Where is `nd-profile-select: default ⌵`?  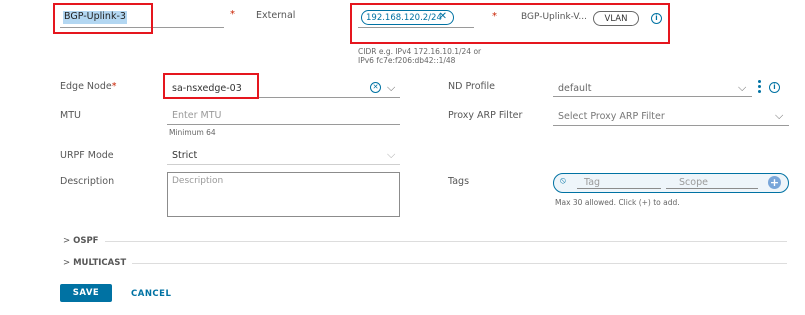 nd-profile-select: default ⌵ is located at coordinates (652, 87).